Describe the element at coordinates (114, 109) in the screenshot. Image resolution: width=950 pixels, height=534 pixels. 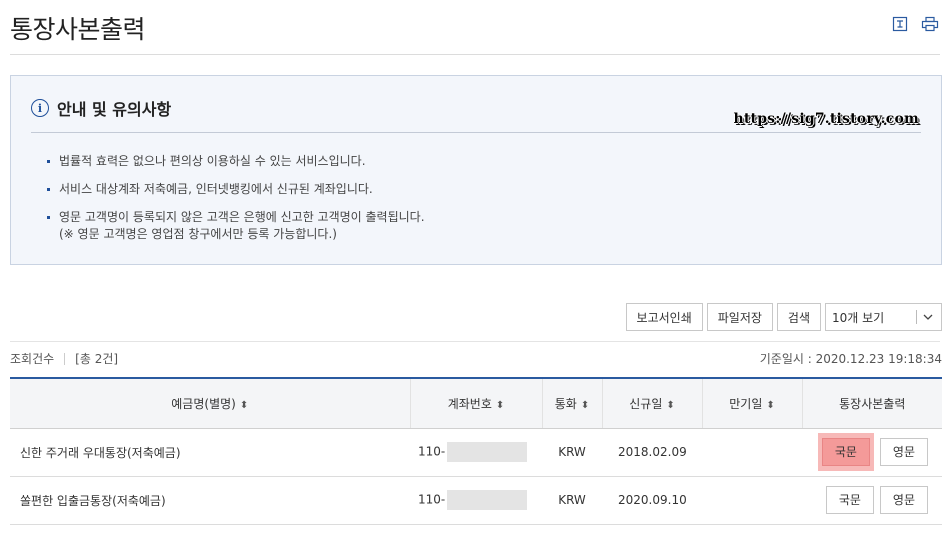
I see `notice-title: 안내 및 유의사항` at that location.